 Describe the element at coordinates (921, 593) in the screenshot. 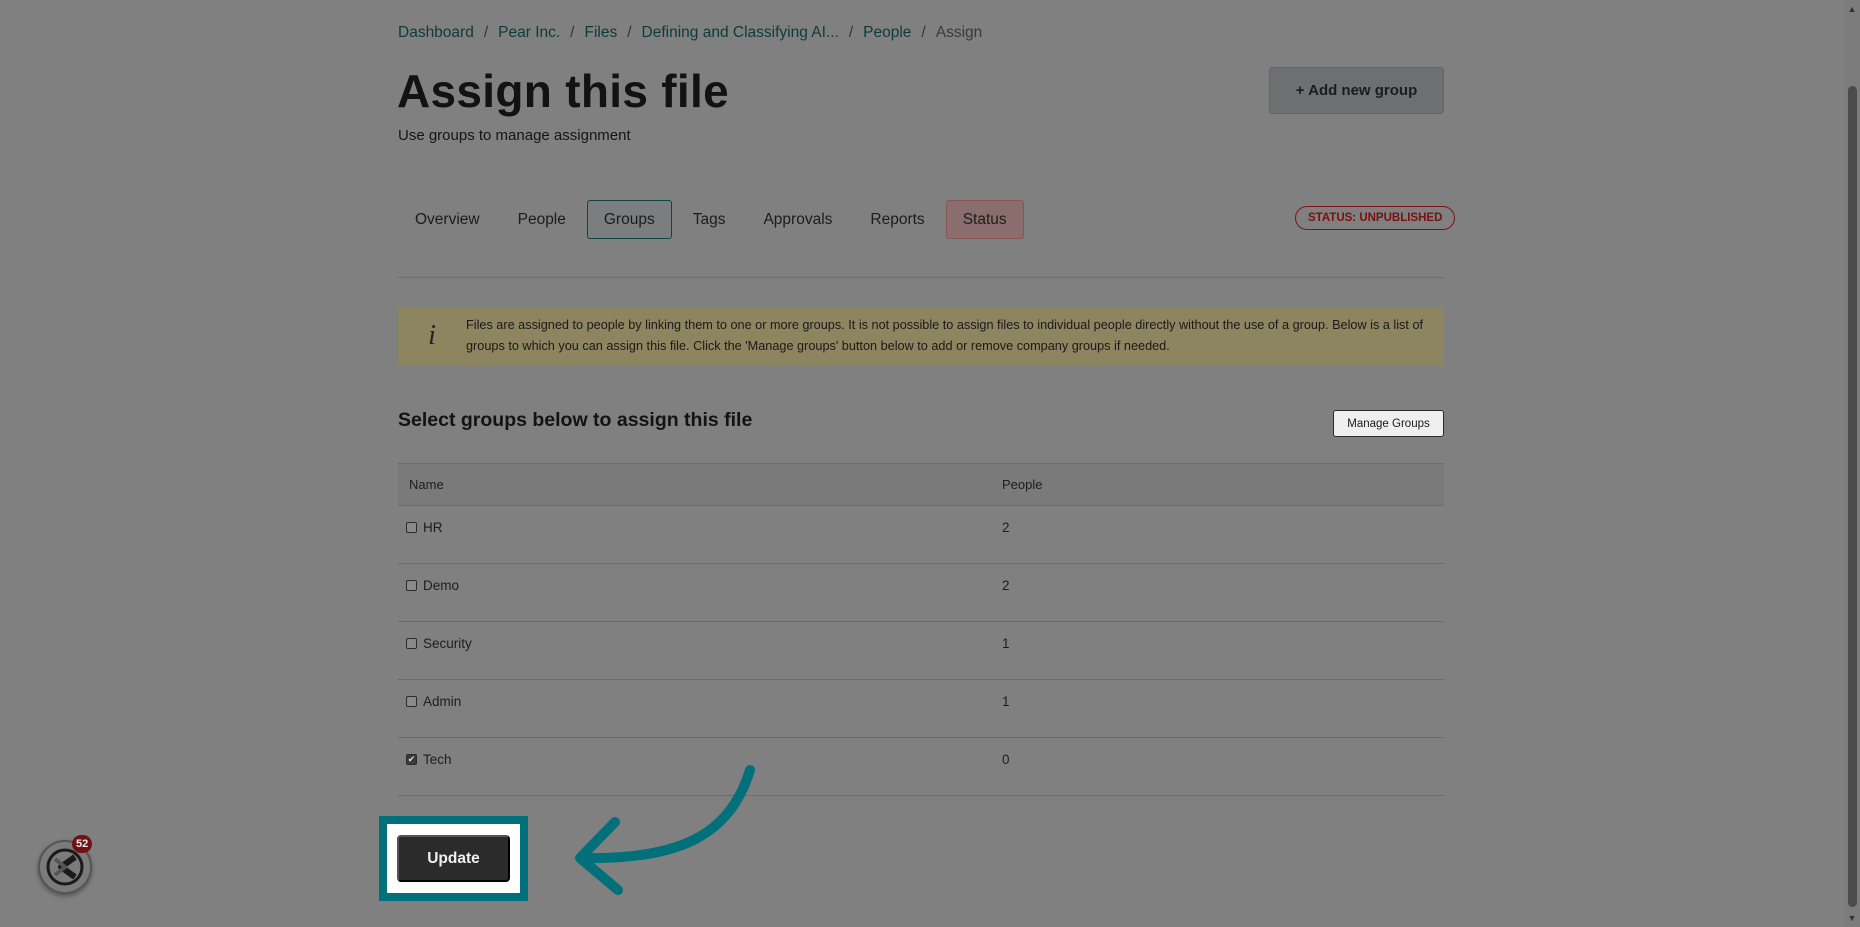

I see `table-row: Demo 2` at that location.